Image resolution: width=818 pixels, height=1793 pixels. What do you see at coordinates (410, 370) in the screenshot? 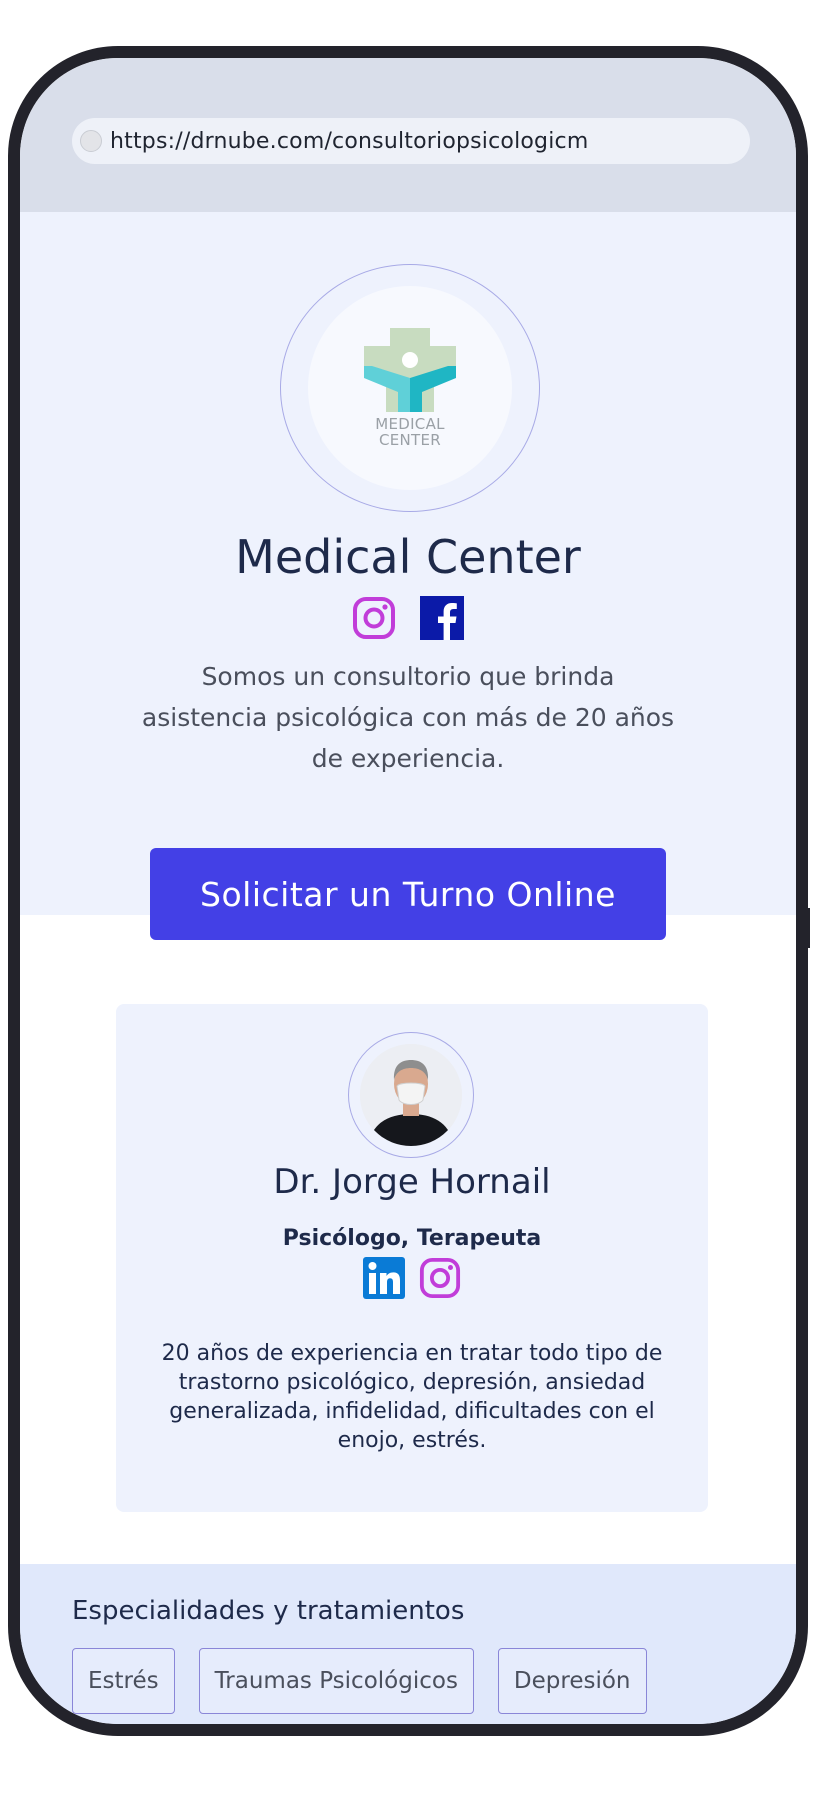
I see `medical-cross-icon` at bounding box center [410, 370].